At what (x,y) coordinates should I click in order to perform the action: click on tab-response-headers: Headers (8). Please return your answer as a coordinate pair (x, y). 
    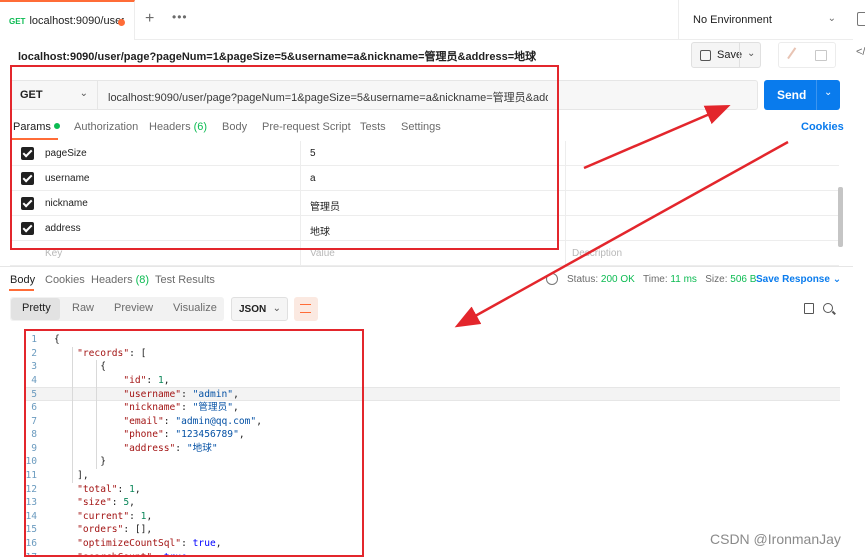
    Looking at the image, I should click on (120, 280).